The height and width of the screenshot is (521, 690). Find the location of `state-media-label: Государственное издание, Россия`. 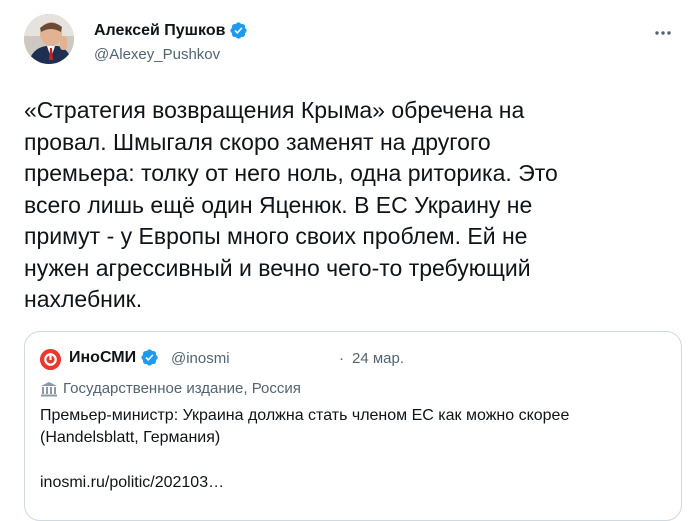

state-media-label: Государственное издание, Россия is located at coordinates (170, 388).